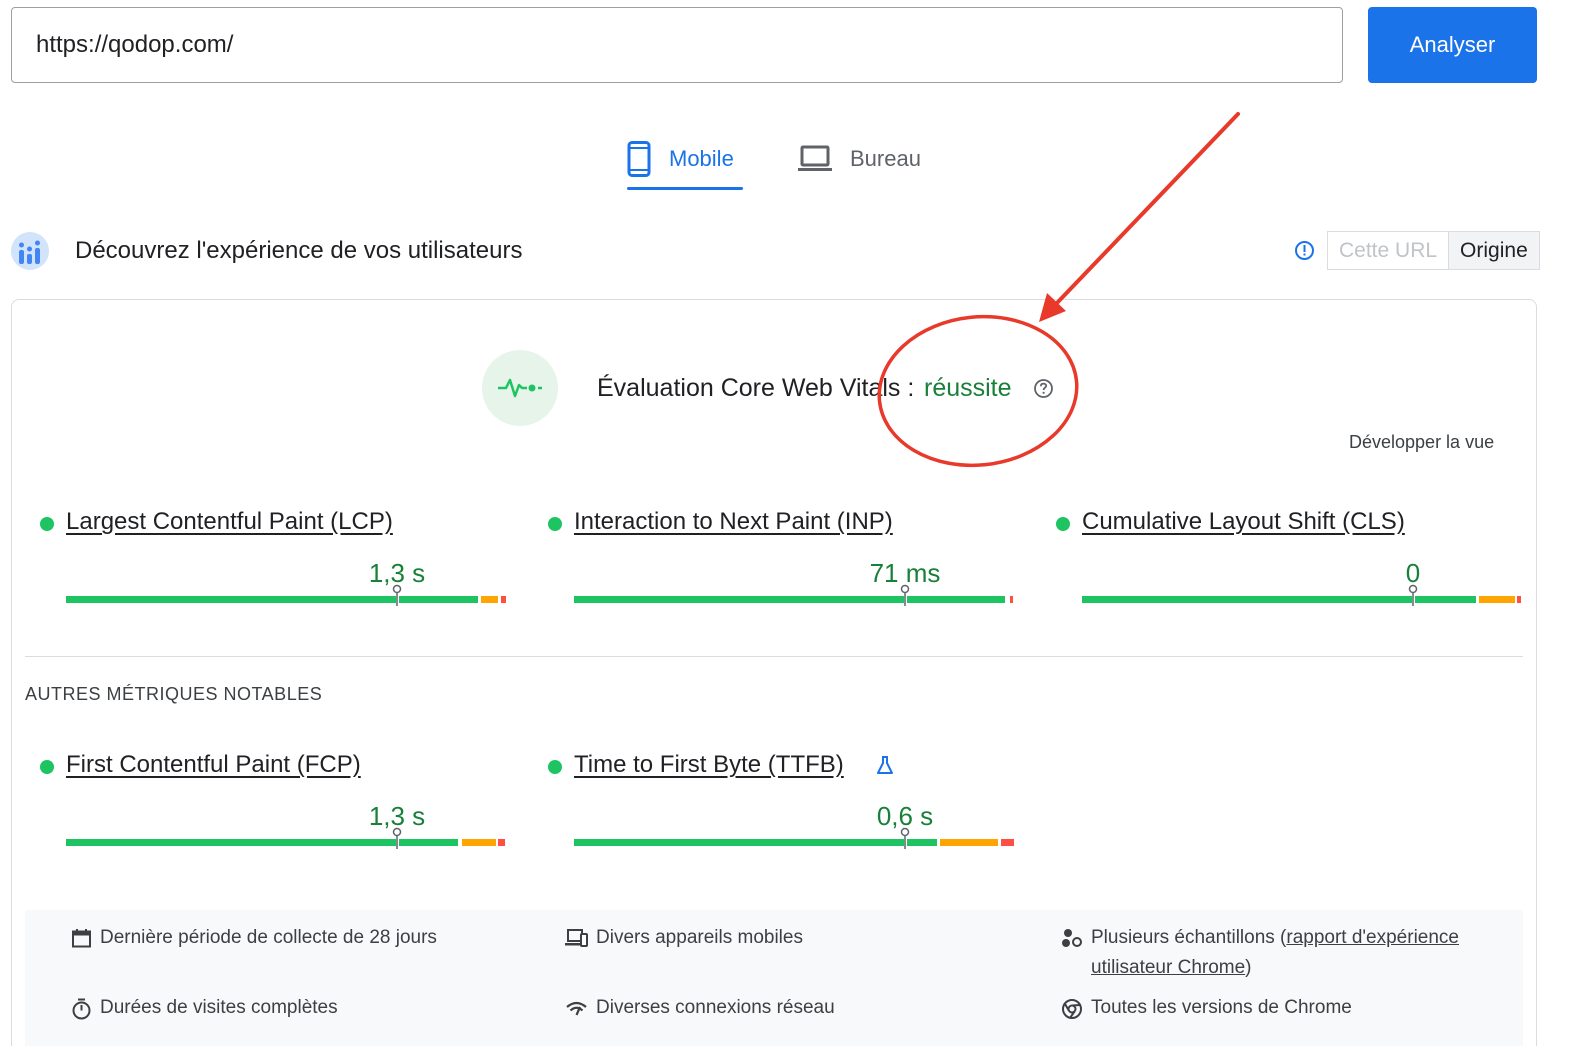  What do you see at coordinates (1301, 599) in the screenshot?
I see `metric-cls-distribution-bar` at bounding box center [1301, 599].